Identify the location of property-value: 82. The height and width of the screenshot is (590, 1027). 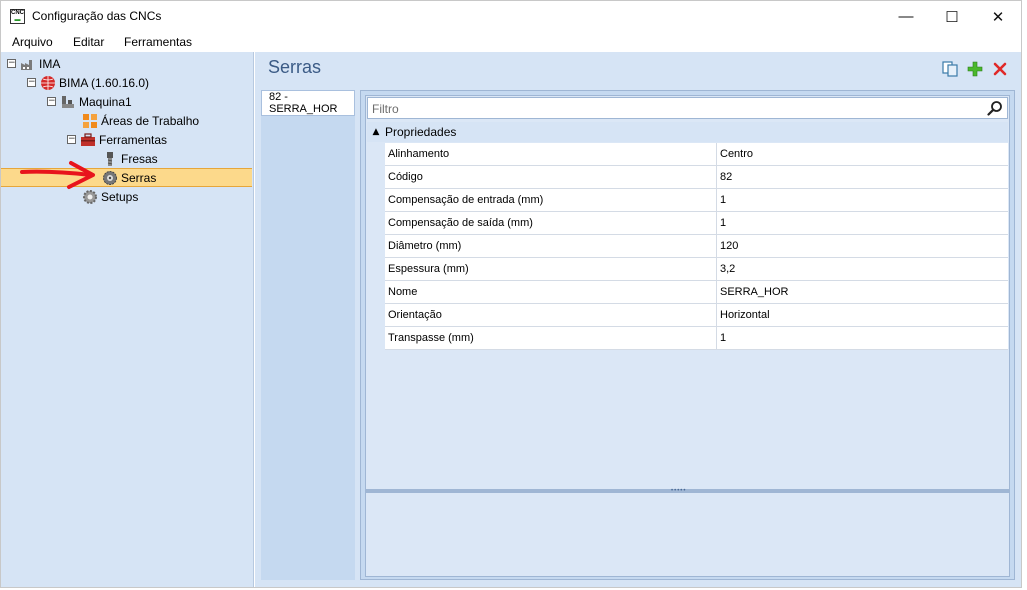
(726, 177).